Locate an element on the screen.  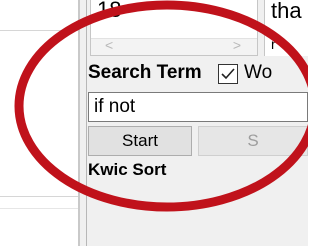
chevron-left-icon: < is located at coordinates (109, 45).